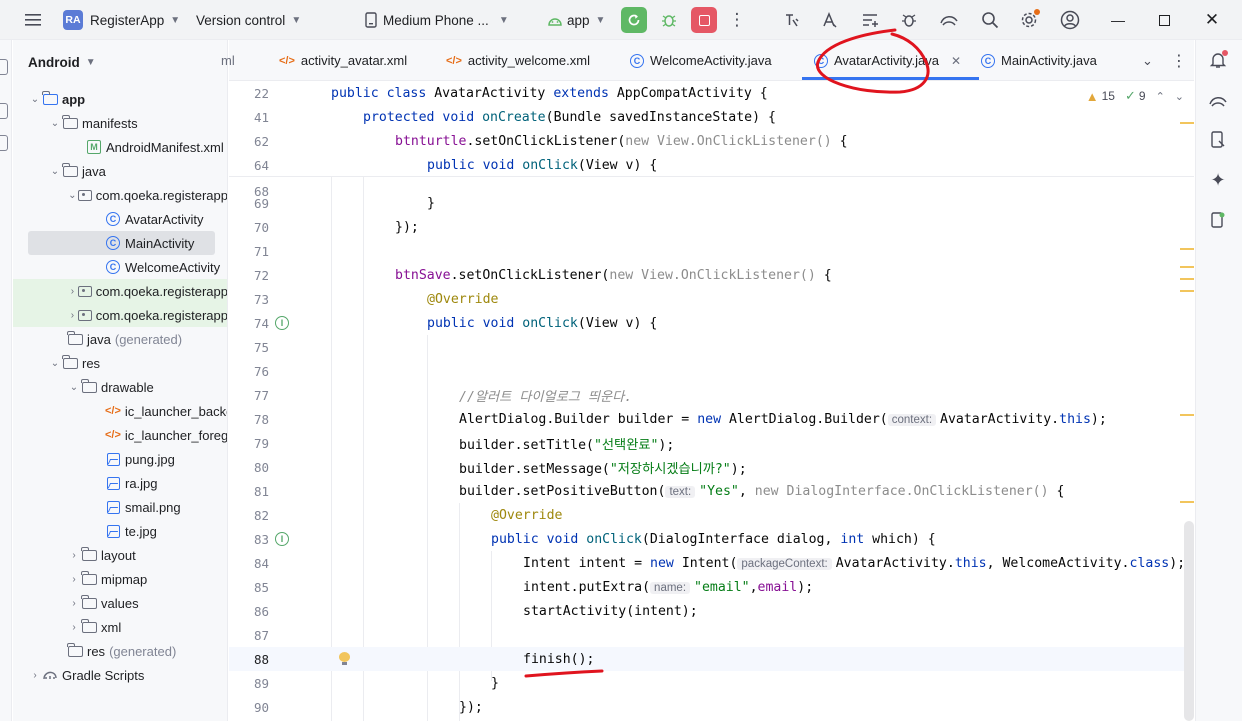  Describe the element at coordinates (120, 603) in the screenshot. I see `tree-item-values: › values` at that location.